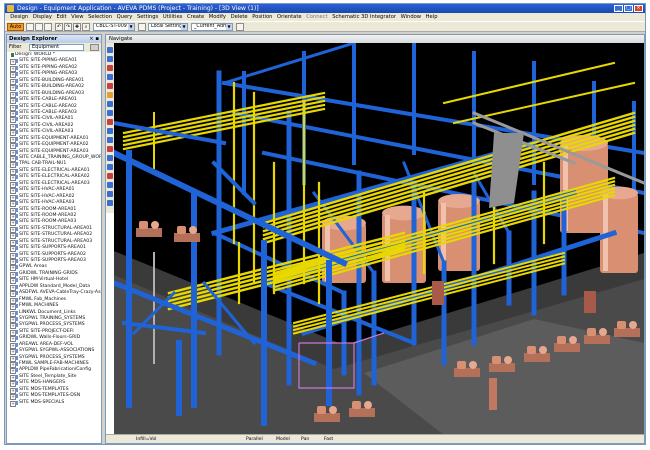  I want to click on filter-select: Equipment, so click(56, 47).